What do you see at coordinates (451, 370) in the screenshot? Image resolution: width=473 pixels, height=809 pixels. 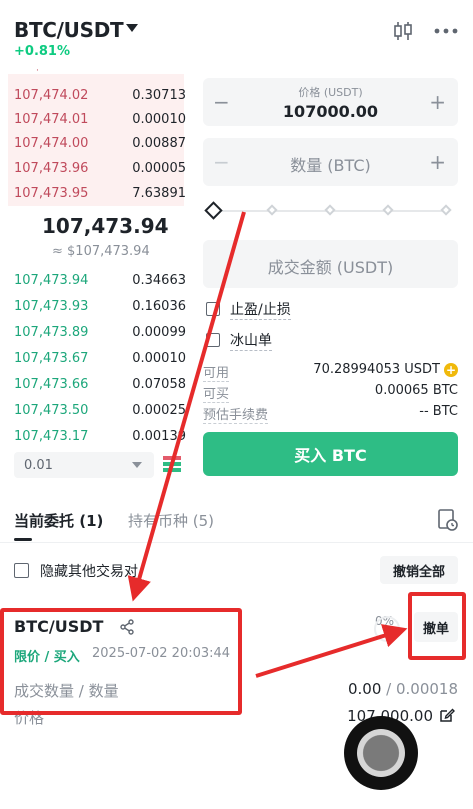 I see `add-funds-icon: +` at bounding box center [451, 370].